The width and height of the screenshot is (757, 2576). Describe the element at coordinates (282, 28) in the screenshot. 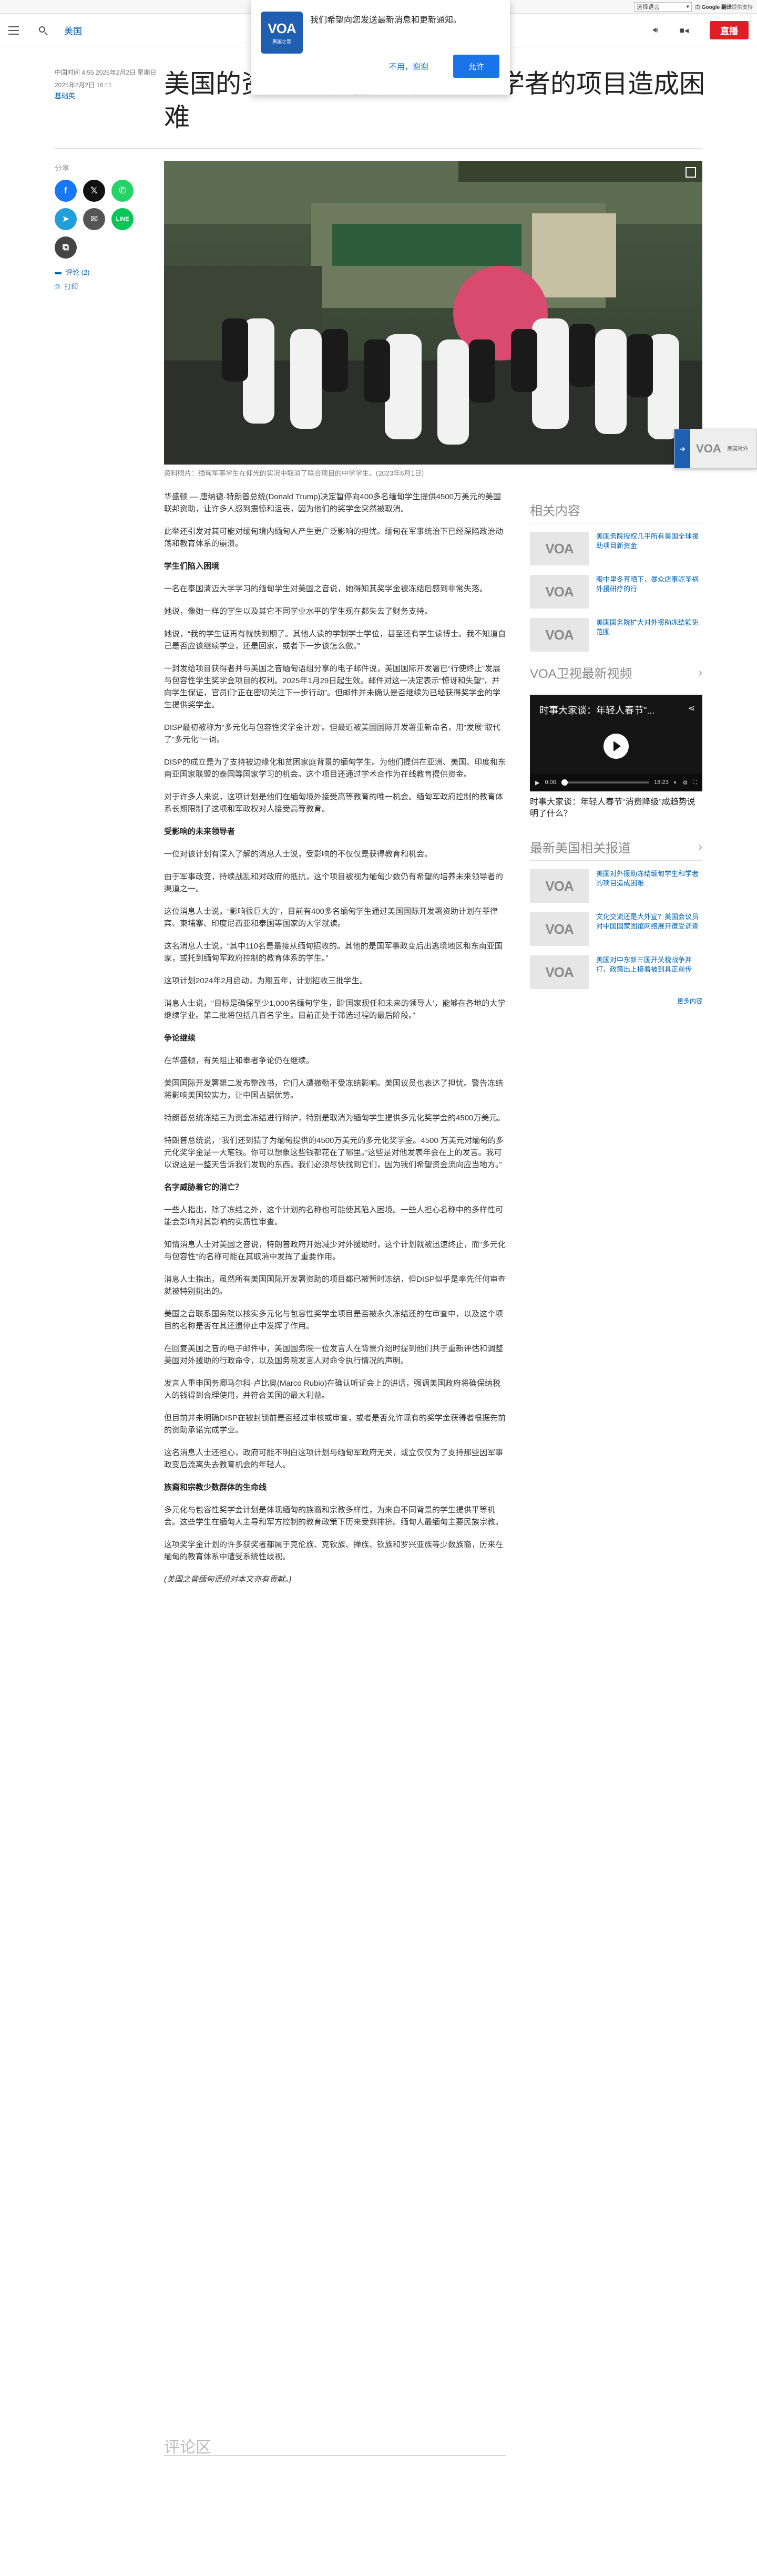

I see `notif-logo-text: VOA` at that location.